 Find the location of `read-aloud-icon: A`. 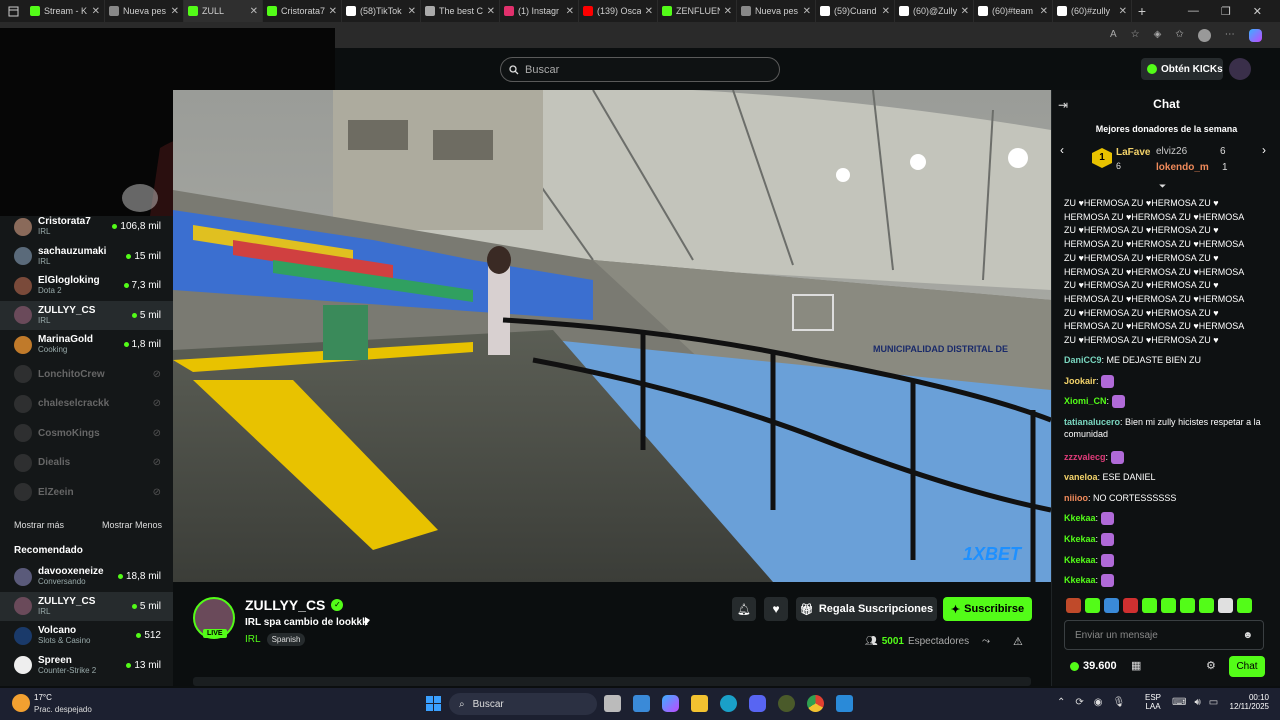

read-aloud-icon: A is located at coordinates (1113, 35).